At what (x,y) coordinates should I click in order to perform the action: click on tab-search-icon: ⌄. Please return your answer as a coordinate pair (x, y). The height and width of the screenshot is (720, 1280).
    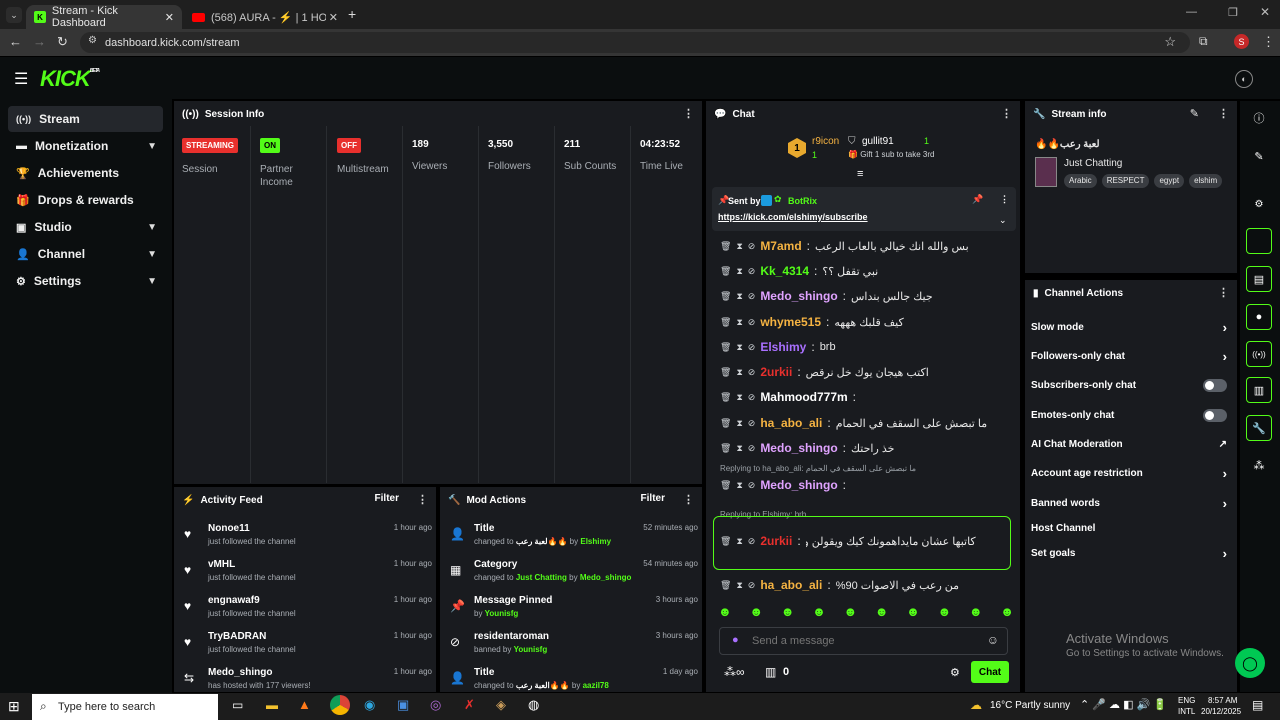
    Looking at the image, I should click on (14, 15).